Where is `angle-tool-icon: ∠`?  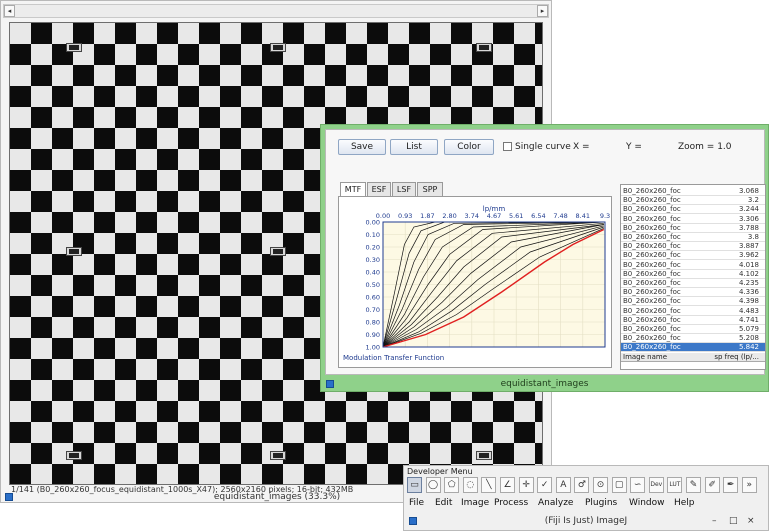
angle-tool-icon: ∠ is located at coordinates (507, 485).